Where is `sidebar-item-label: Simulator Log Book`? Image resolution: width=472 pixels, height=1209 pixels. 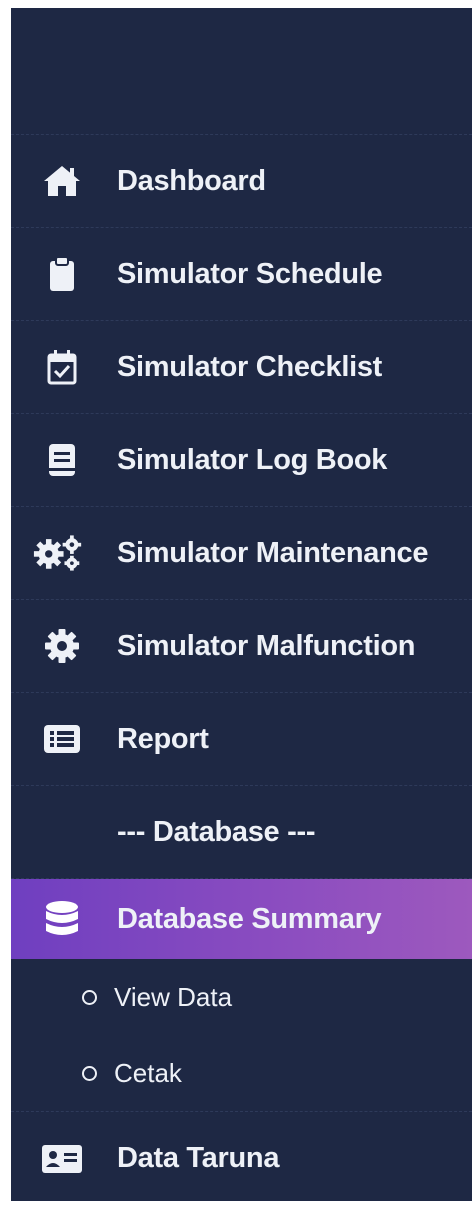 sidebar-item-label: Simulator Log Book is located at coordinates (252, 459).